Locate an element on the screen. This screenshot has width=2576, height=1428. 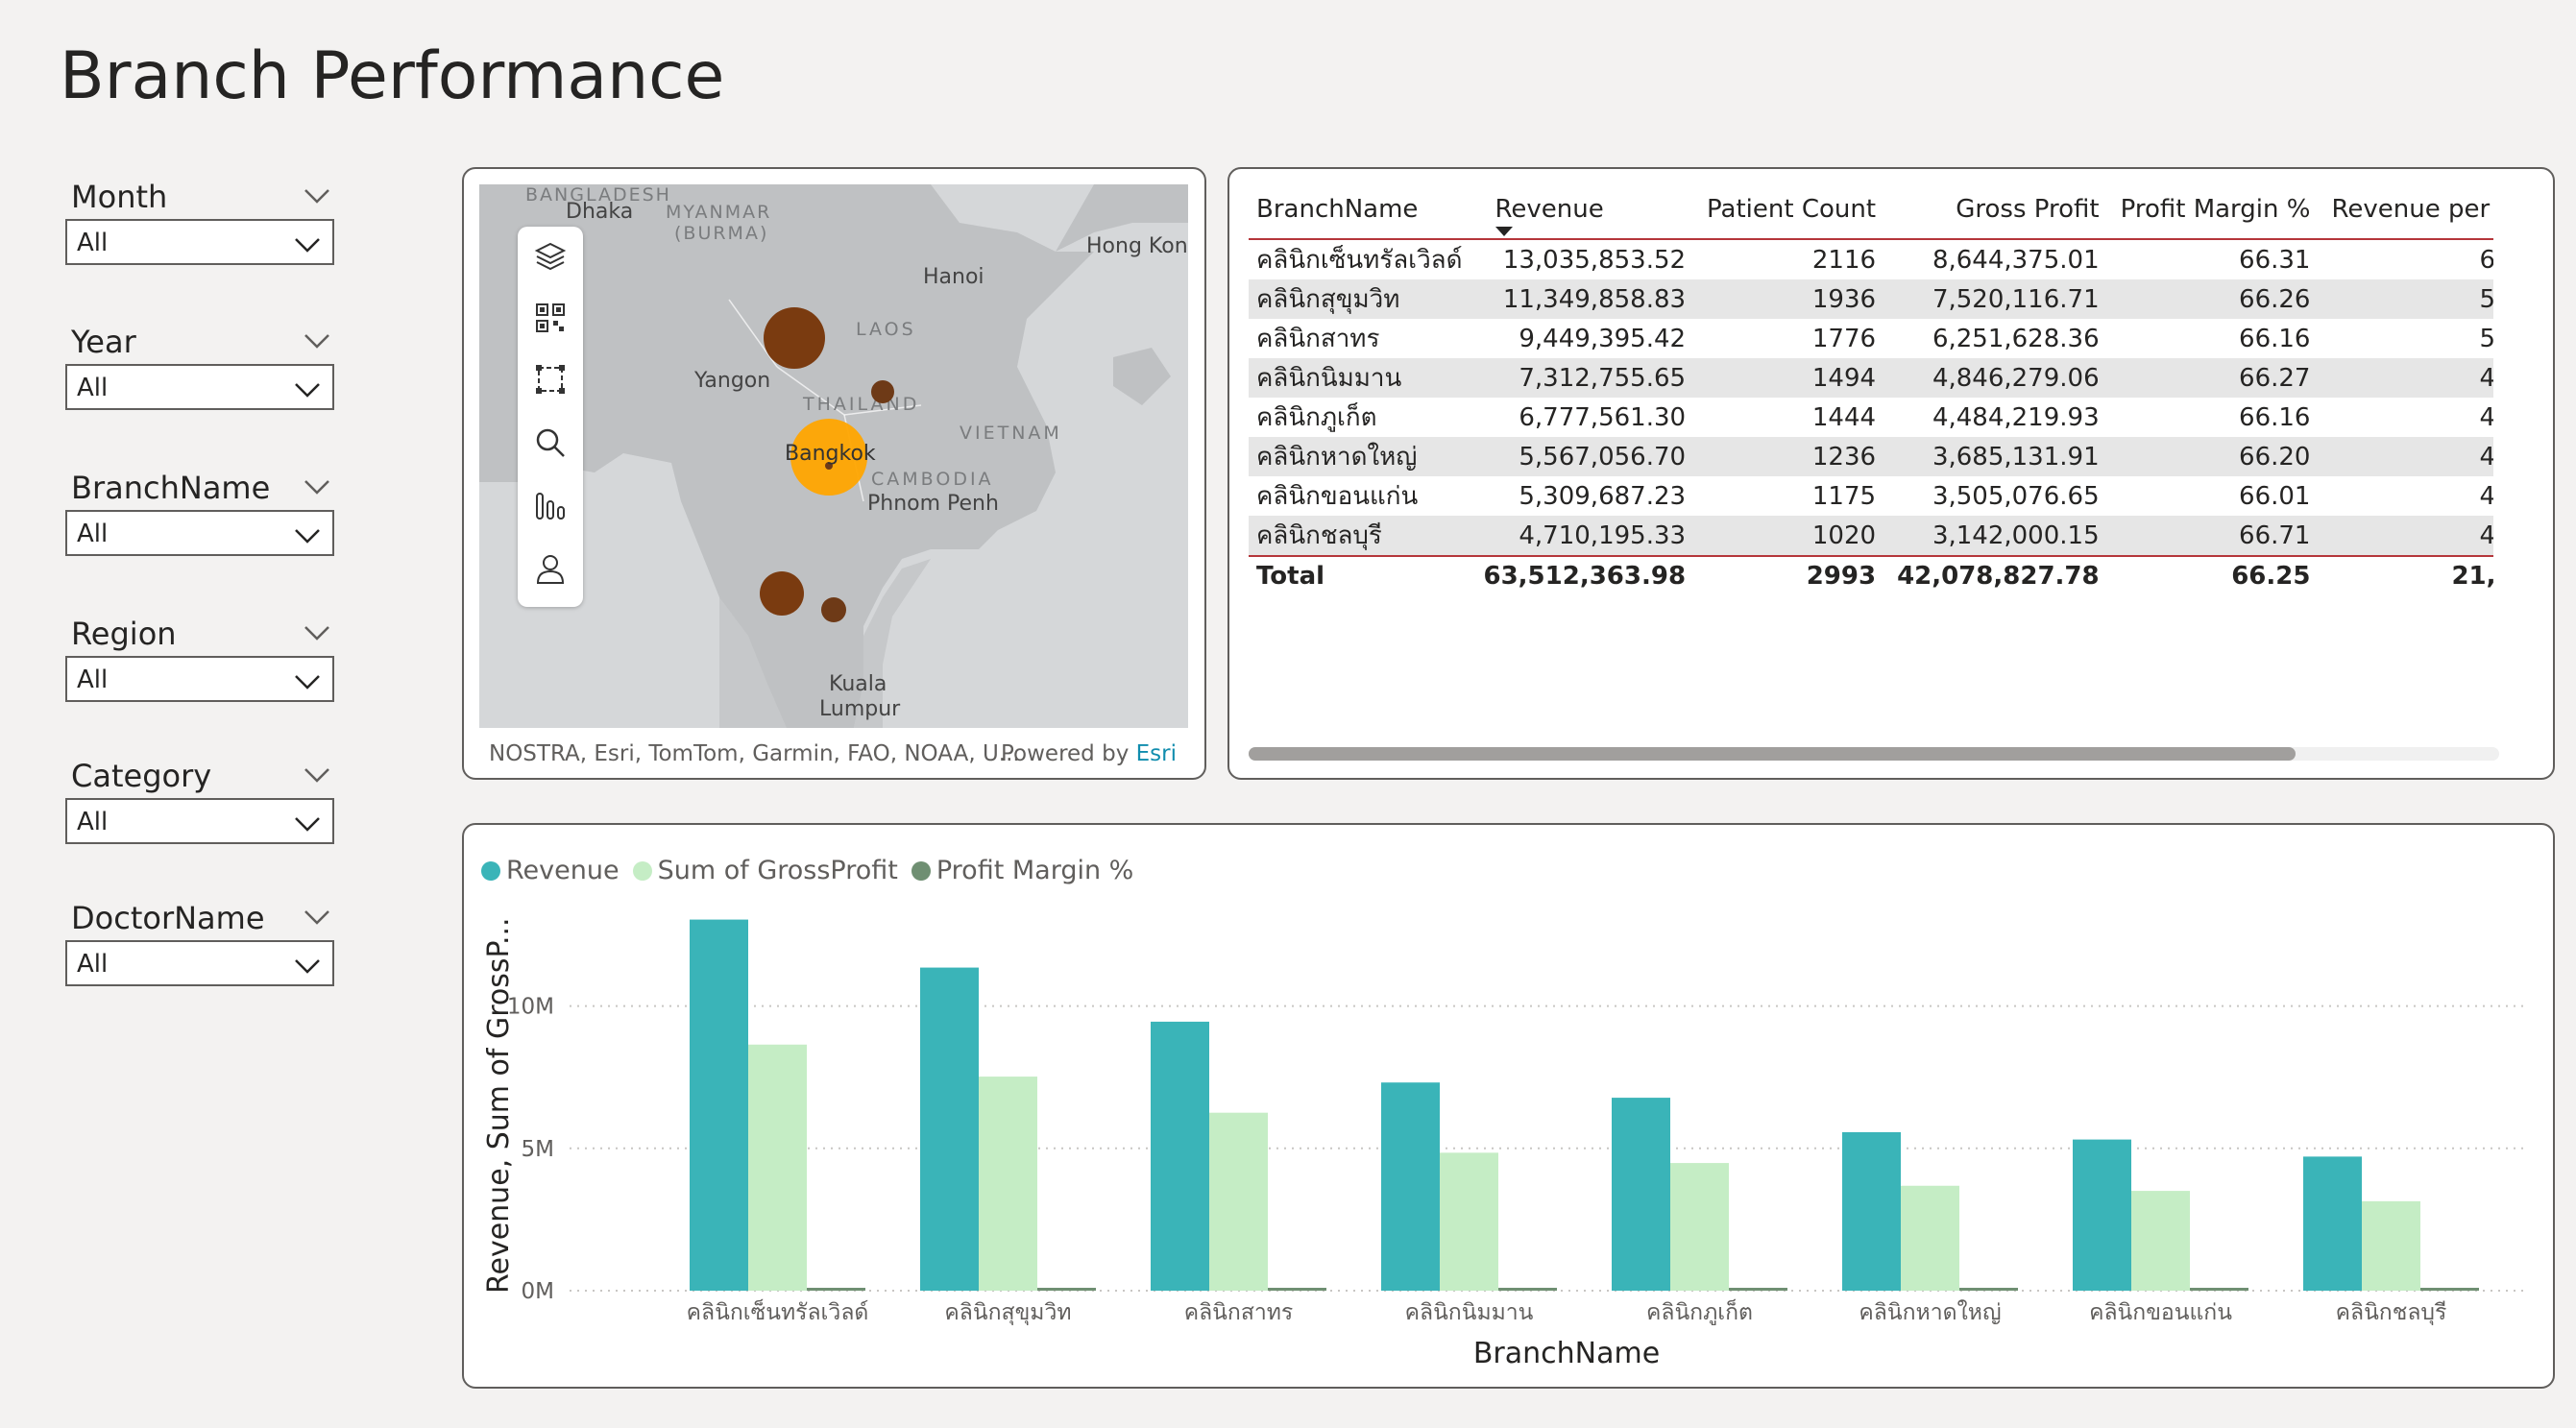
x-tick-label: คลินิกชลบุรี is located at coordinates (2391, 1313).